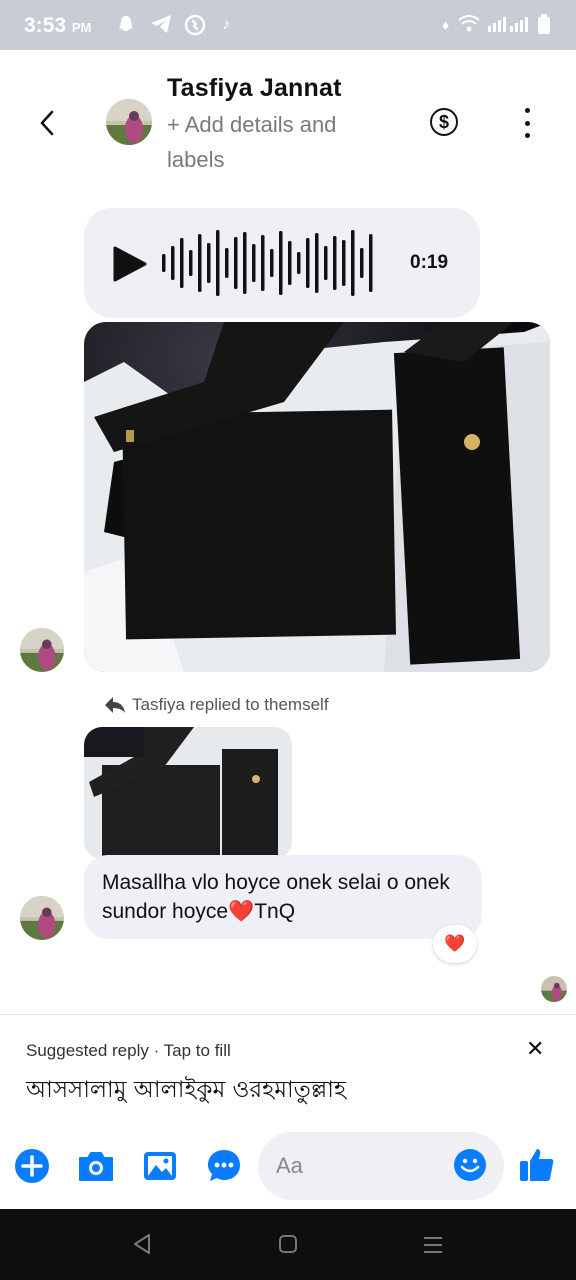 Image resolution: width=576 pixels, height=1280 pixels. What do you see at coordinates (429, 262) in the screenshot?
I see `voice-duration: 0:19` at bounding box center [429, 262].